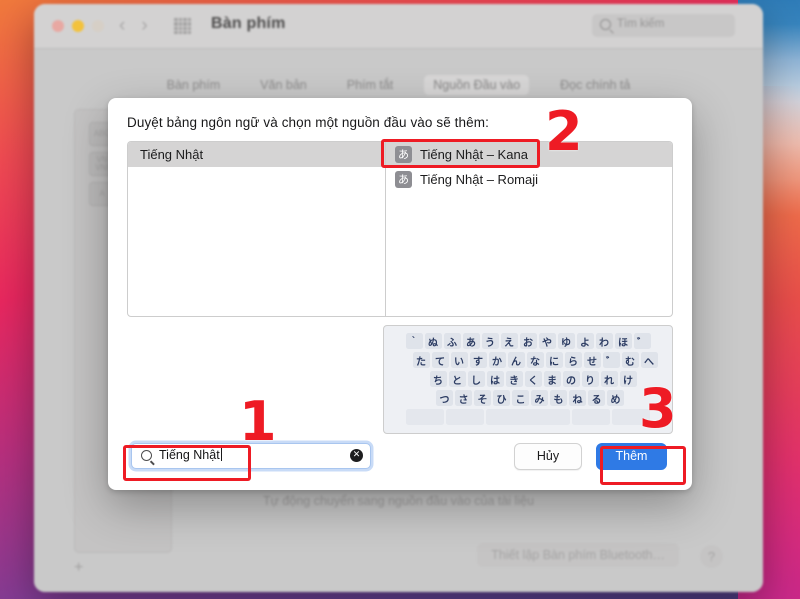 The image size is (800, 599). I want to click on keyboard-key: し, so click(476, 379).